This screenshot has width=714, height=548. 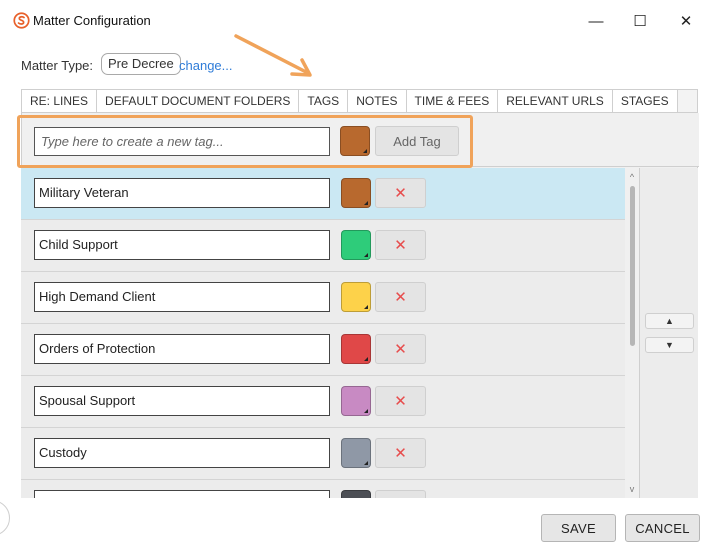 I want to click on tab-stages: STAGES, so click(x=645, y=101).